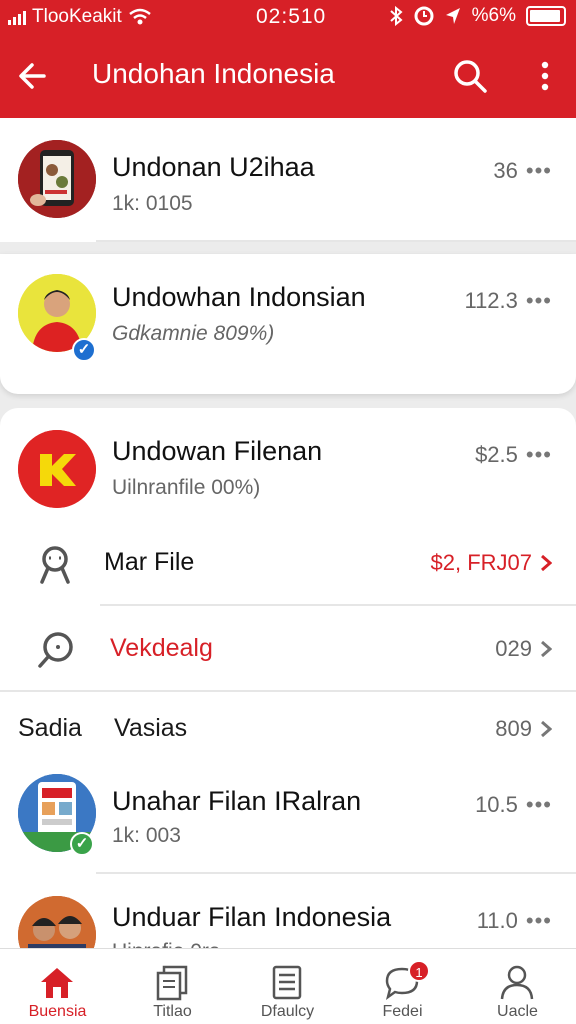 This screenshot has width=576, height=1024. What do you see at coordinates (84, 350) in the screenshot?
I see `verified-badge-icon: ✓` at bounding box center [84, 350].